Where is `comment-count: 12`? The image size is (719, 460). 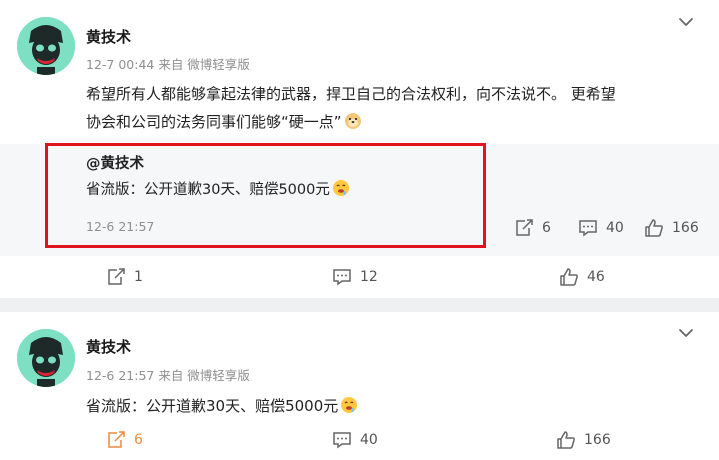
comment-count: 12 is located at coordinates (369, 277).